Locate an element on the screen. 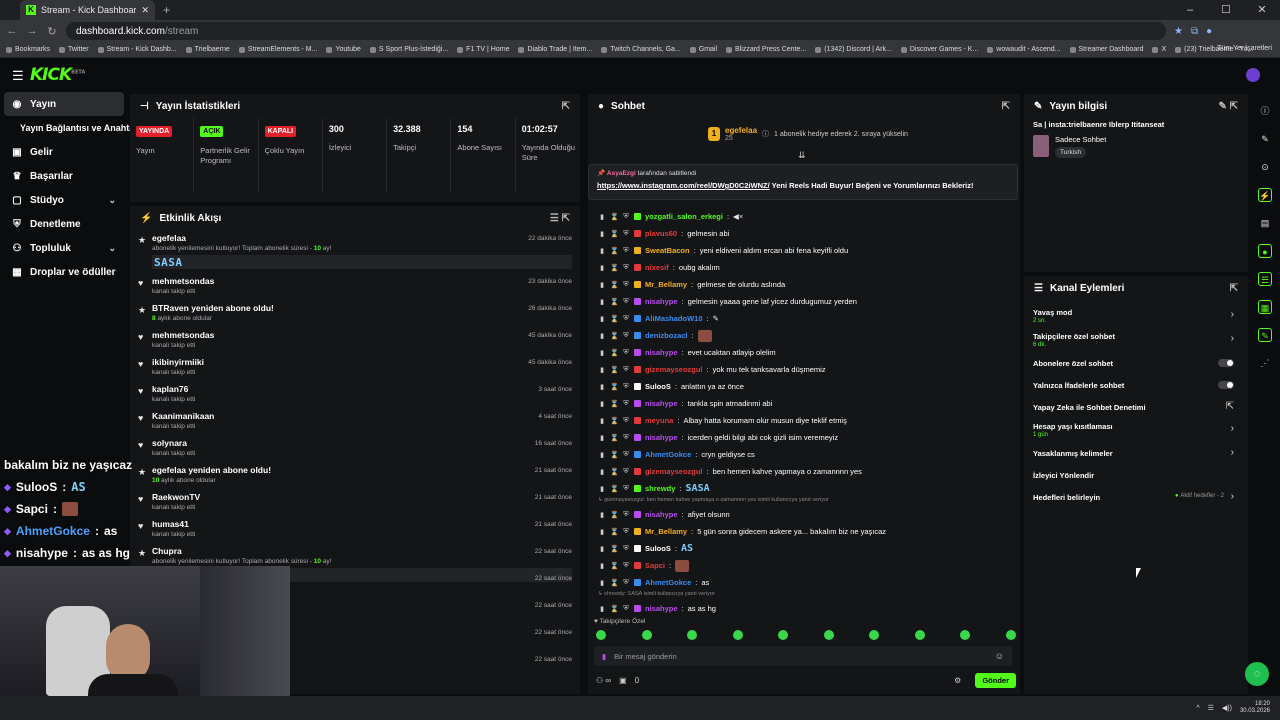  system-clock: 18:20 30.03.2026 is located at coordinates (1255, 708).